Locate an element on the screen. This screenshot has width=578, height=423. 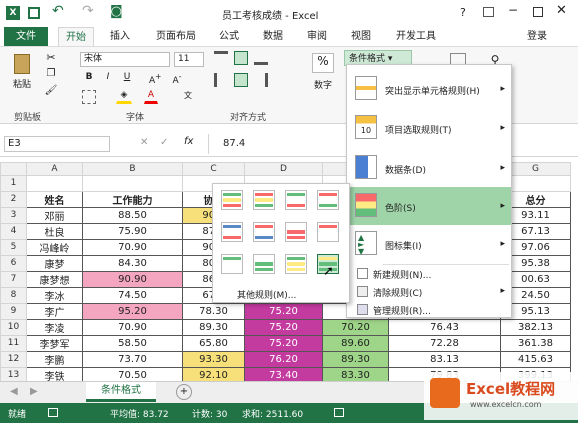
border-icon is located at coordinates (89, 97).